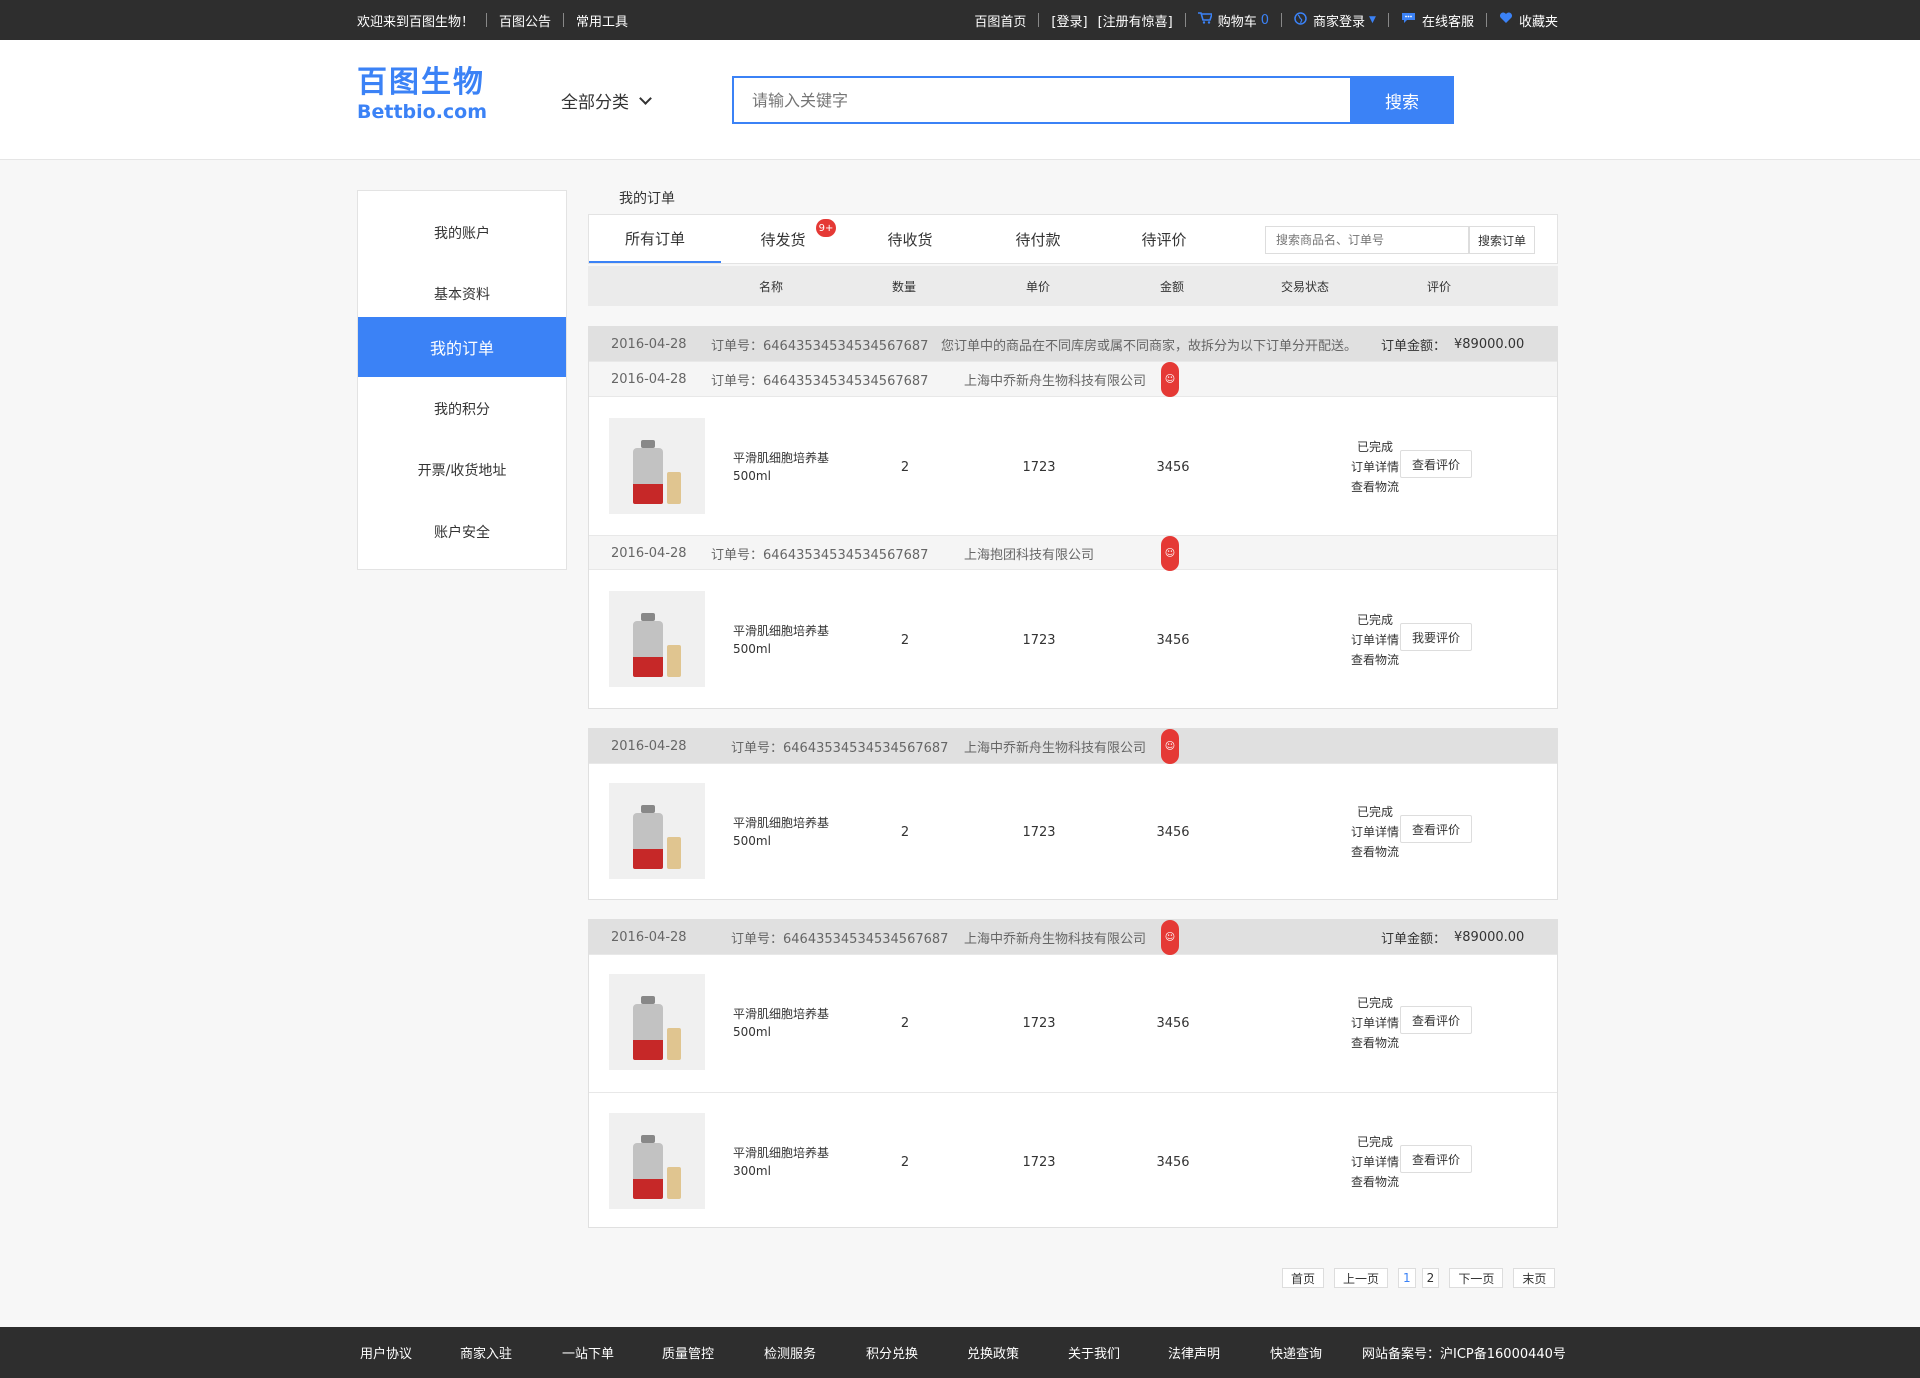 The width and height of the screenshot is (1920, 1378). Describe the element at coordinates (1528, 20) in the screenshot. I see `favorites-link: 收藏夹` at that location.